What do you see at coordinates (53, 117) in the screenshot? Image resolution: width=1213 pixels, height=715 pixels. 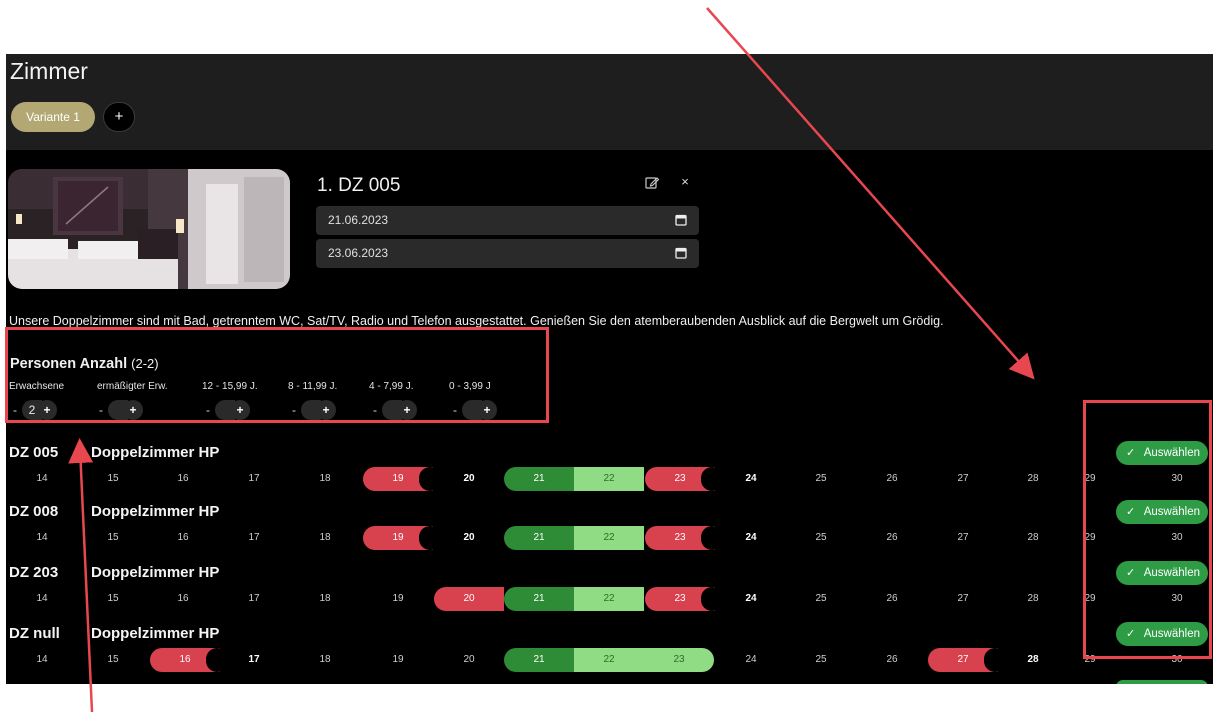 I see `tab-variant-1: Variante 1` at bounding box center [53, 117].